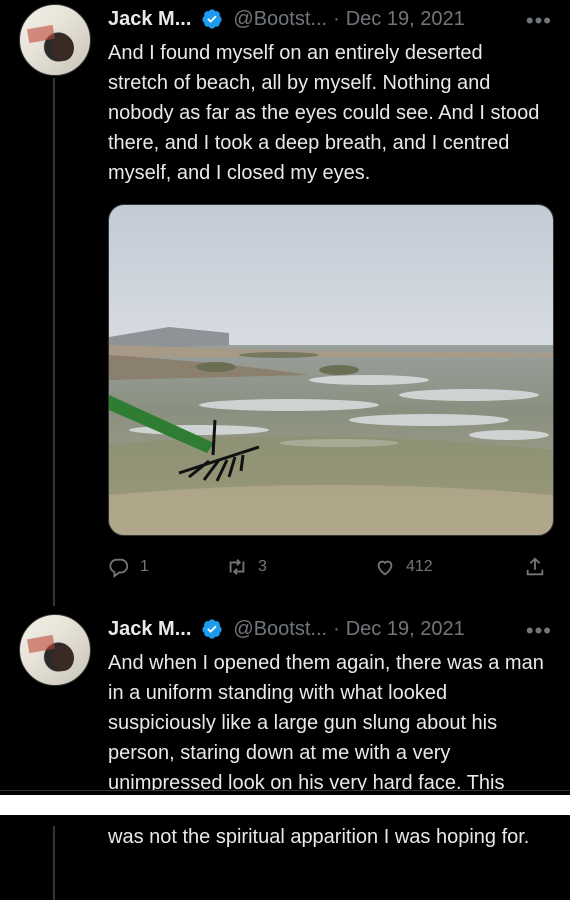  Describe the element at coordinates (419, 566) in the screenshot. I see `like-count: 412` at that location.